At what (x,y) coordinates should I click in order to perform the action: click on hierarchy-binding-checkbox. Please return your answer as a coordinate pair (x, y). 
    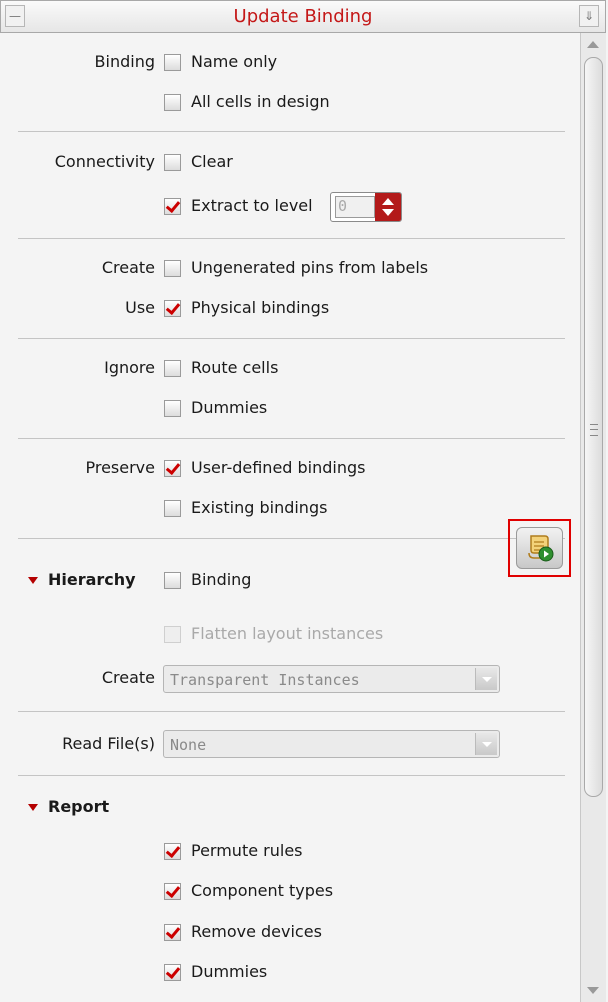
    Looking at the image, I should click on (172, 580).